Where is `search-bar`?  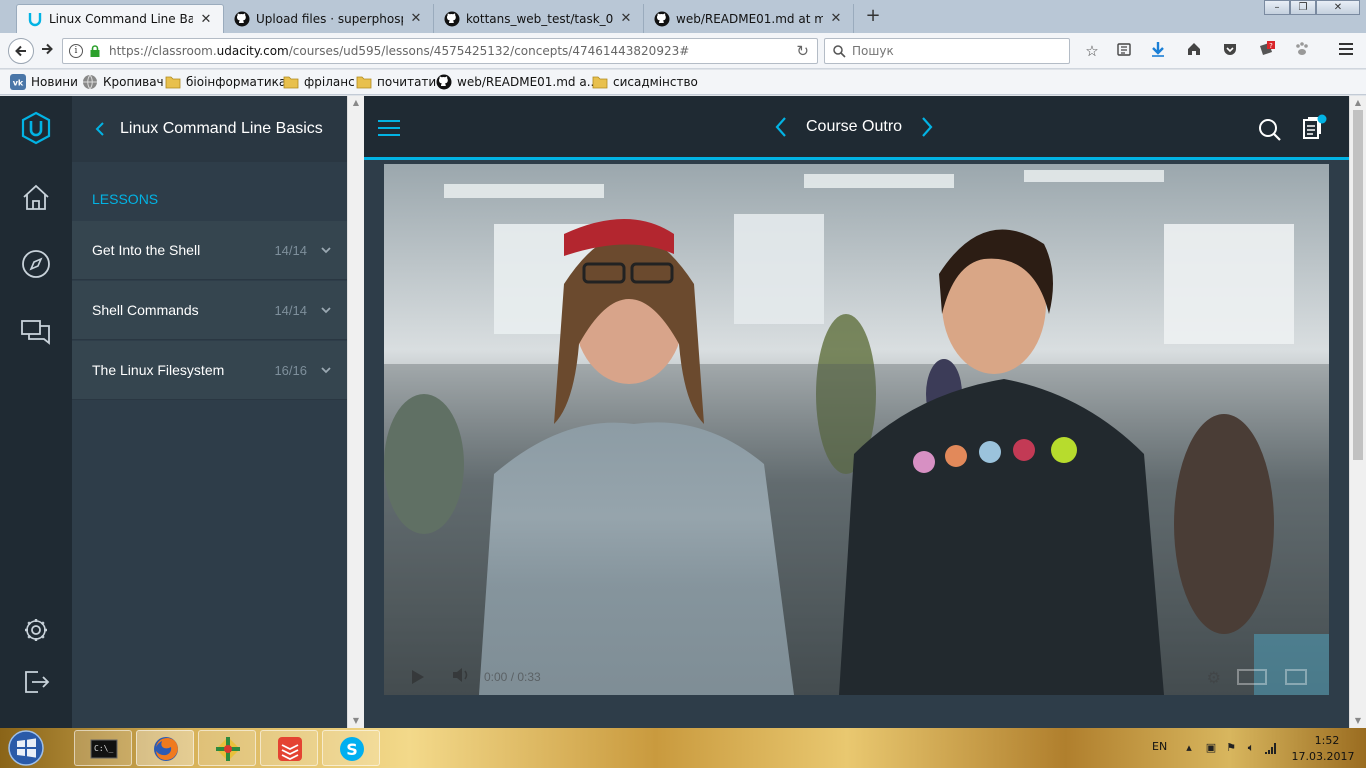 search-bar is located at coordinates (947, 51).